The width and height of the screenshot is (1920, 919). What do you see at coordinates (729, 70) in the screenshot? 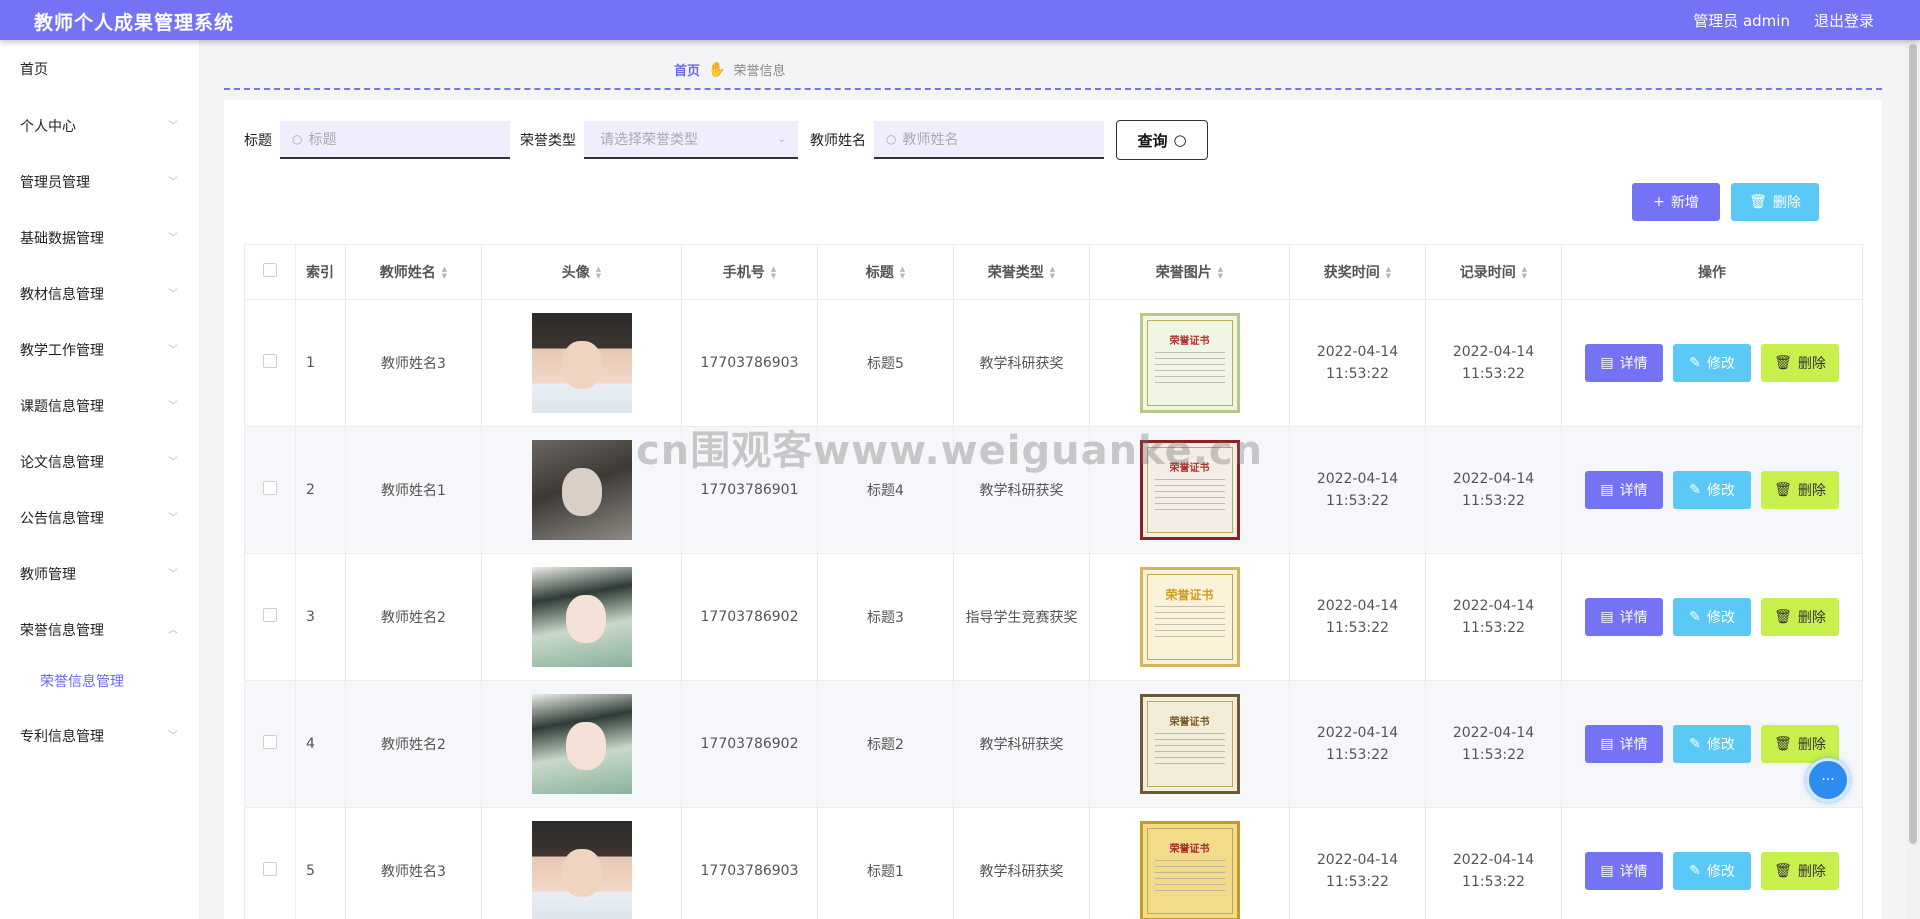
I see `breadcrumb: 首页 ✋ 荣誉信息` at bounding box center [729, 70].